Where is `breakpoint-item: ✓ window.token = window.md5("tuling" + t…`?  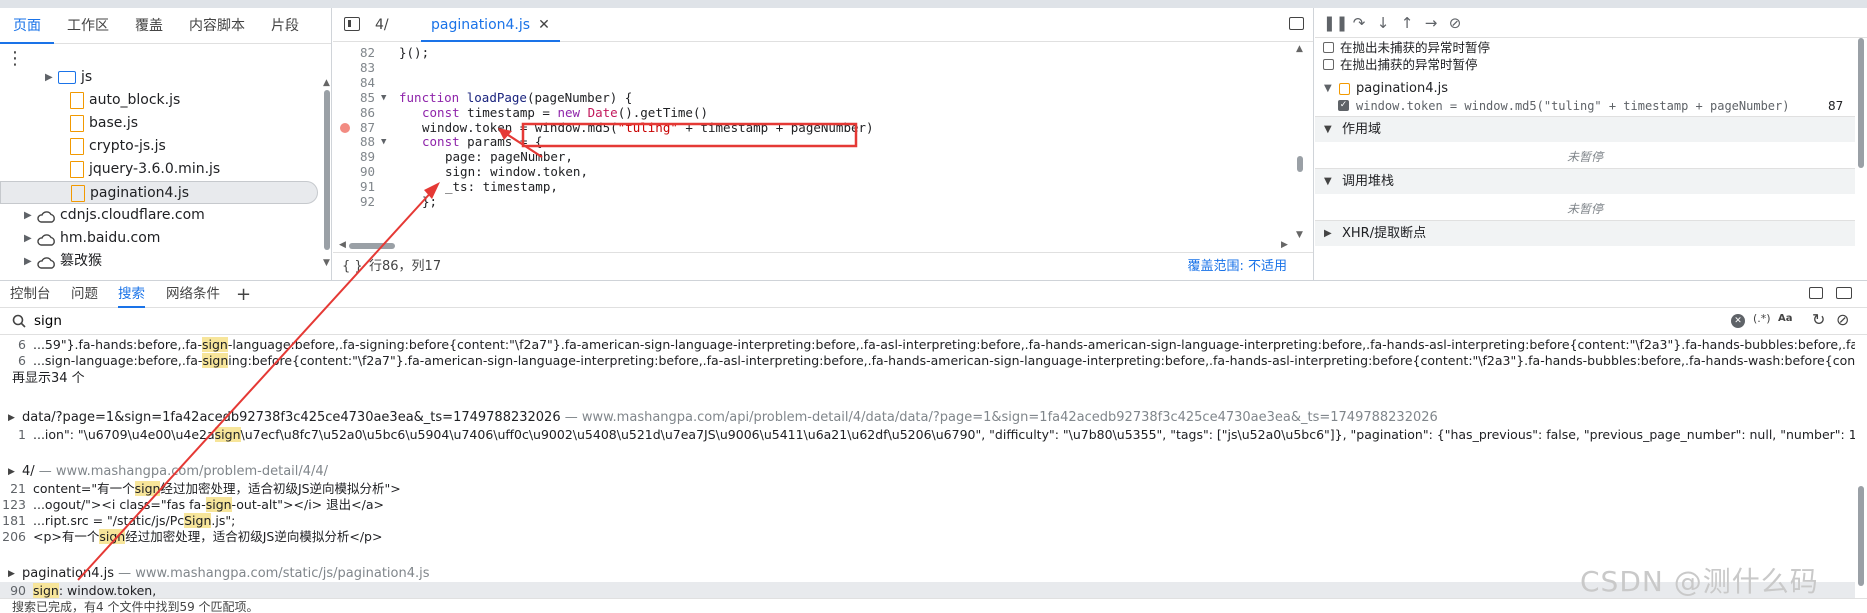 breakpoint-item: ✓ window.token = window.md5("tuling" + t… is located at coordinates (1585, 106).